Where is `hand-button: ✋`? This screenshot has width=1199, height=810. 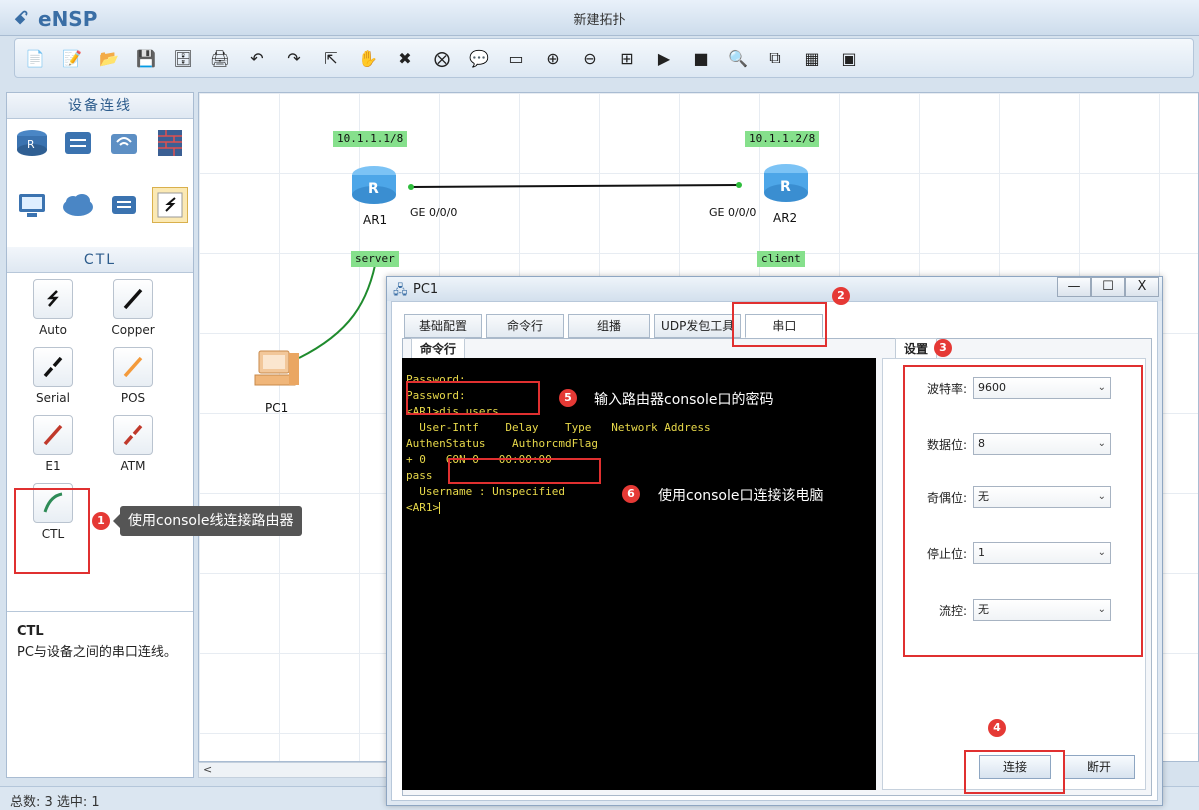 hand-button: ✋ is located at coordinates (368, 58).